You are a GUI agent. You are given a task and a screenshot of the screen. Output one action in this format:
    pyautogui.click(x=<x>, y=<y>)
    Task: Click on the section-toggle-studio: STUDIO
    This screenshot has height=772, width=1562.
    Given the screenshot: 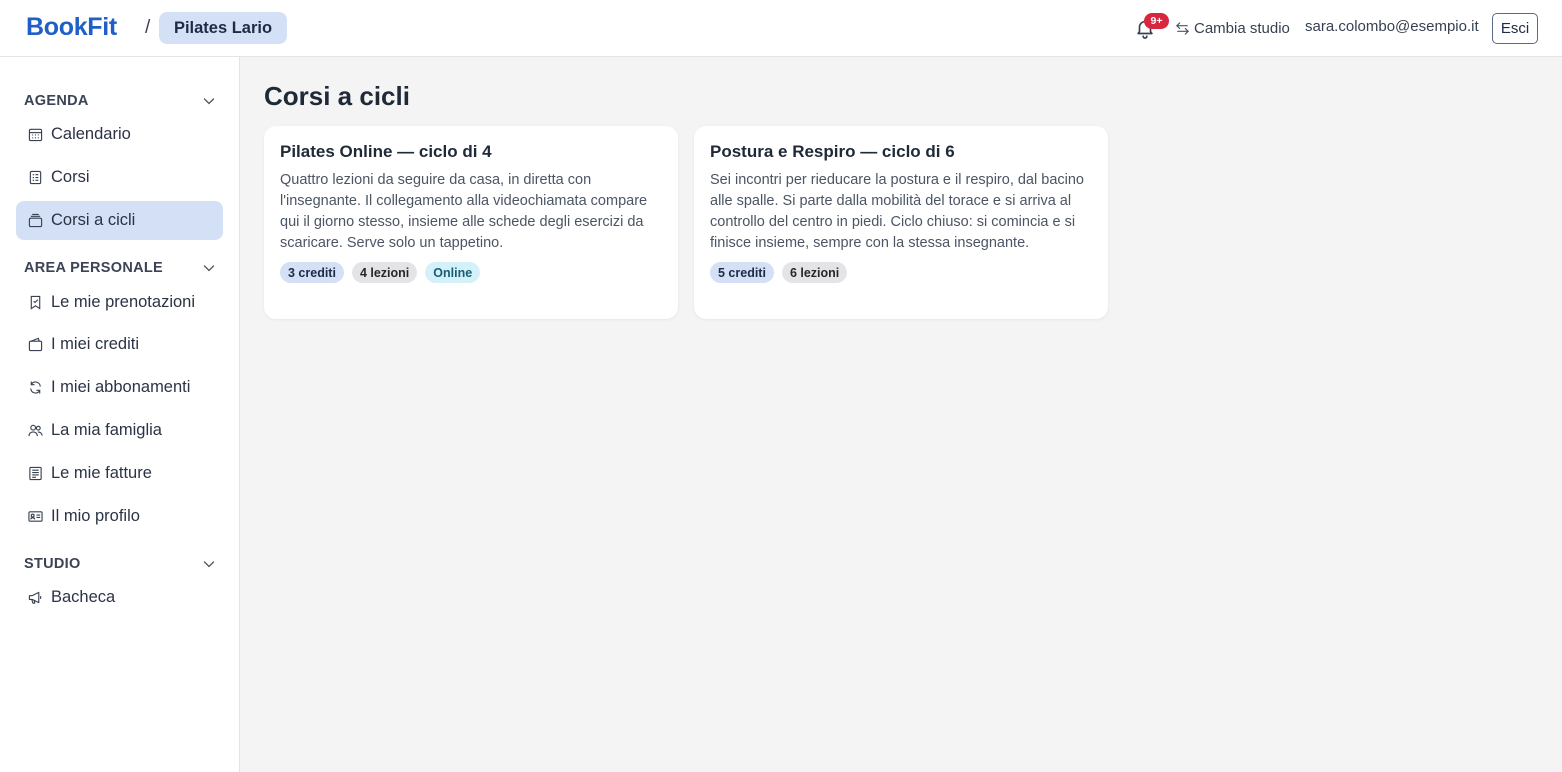 What is the action you would take?
    pyautogui.click(x=120, y=564)
    